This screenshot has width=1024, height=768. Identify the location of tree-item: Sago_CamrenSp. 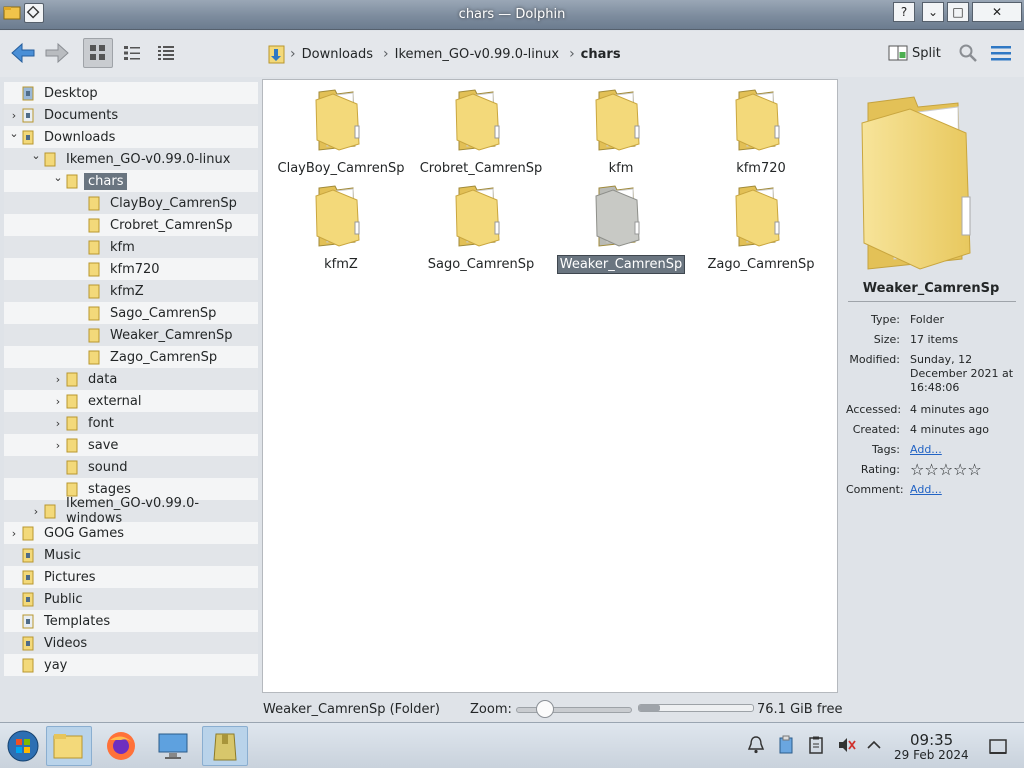
(131, 313).